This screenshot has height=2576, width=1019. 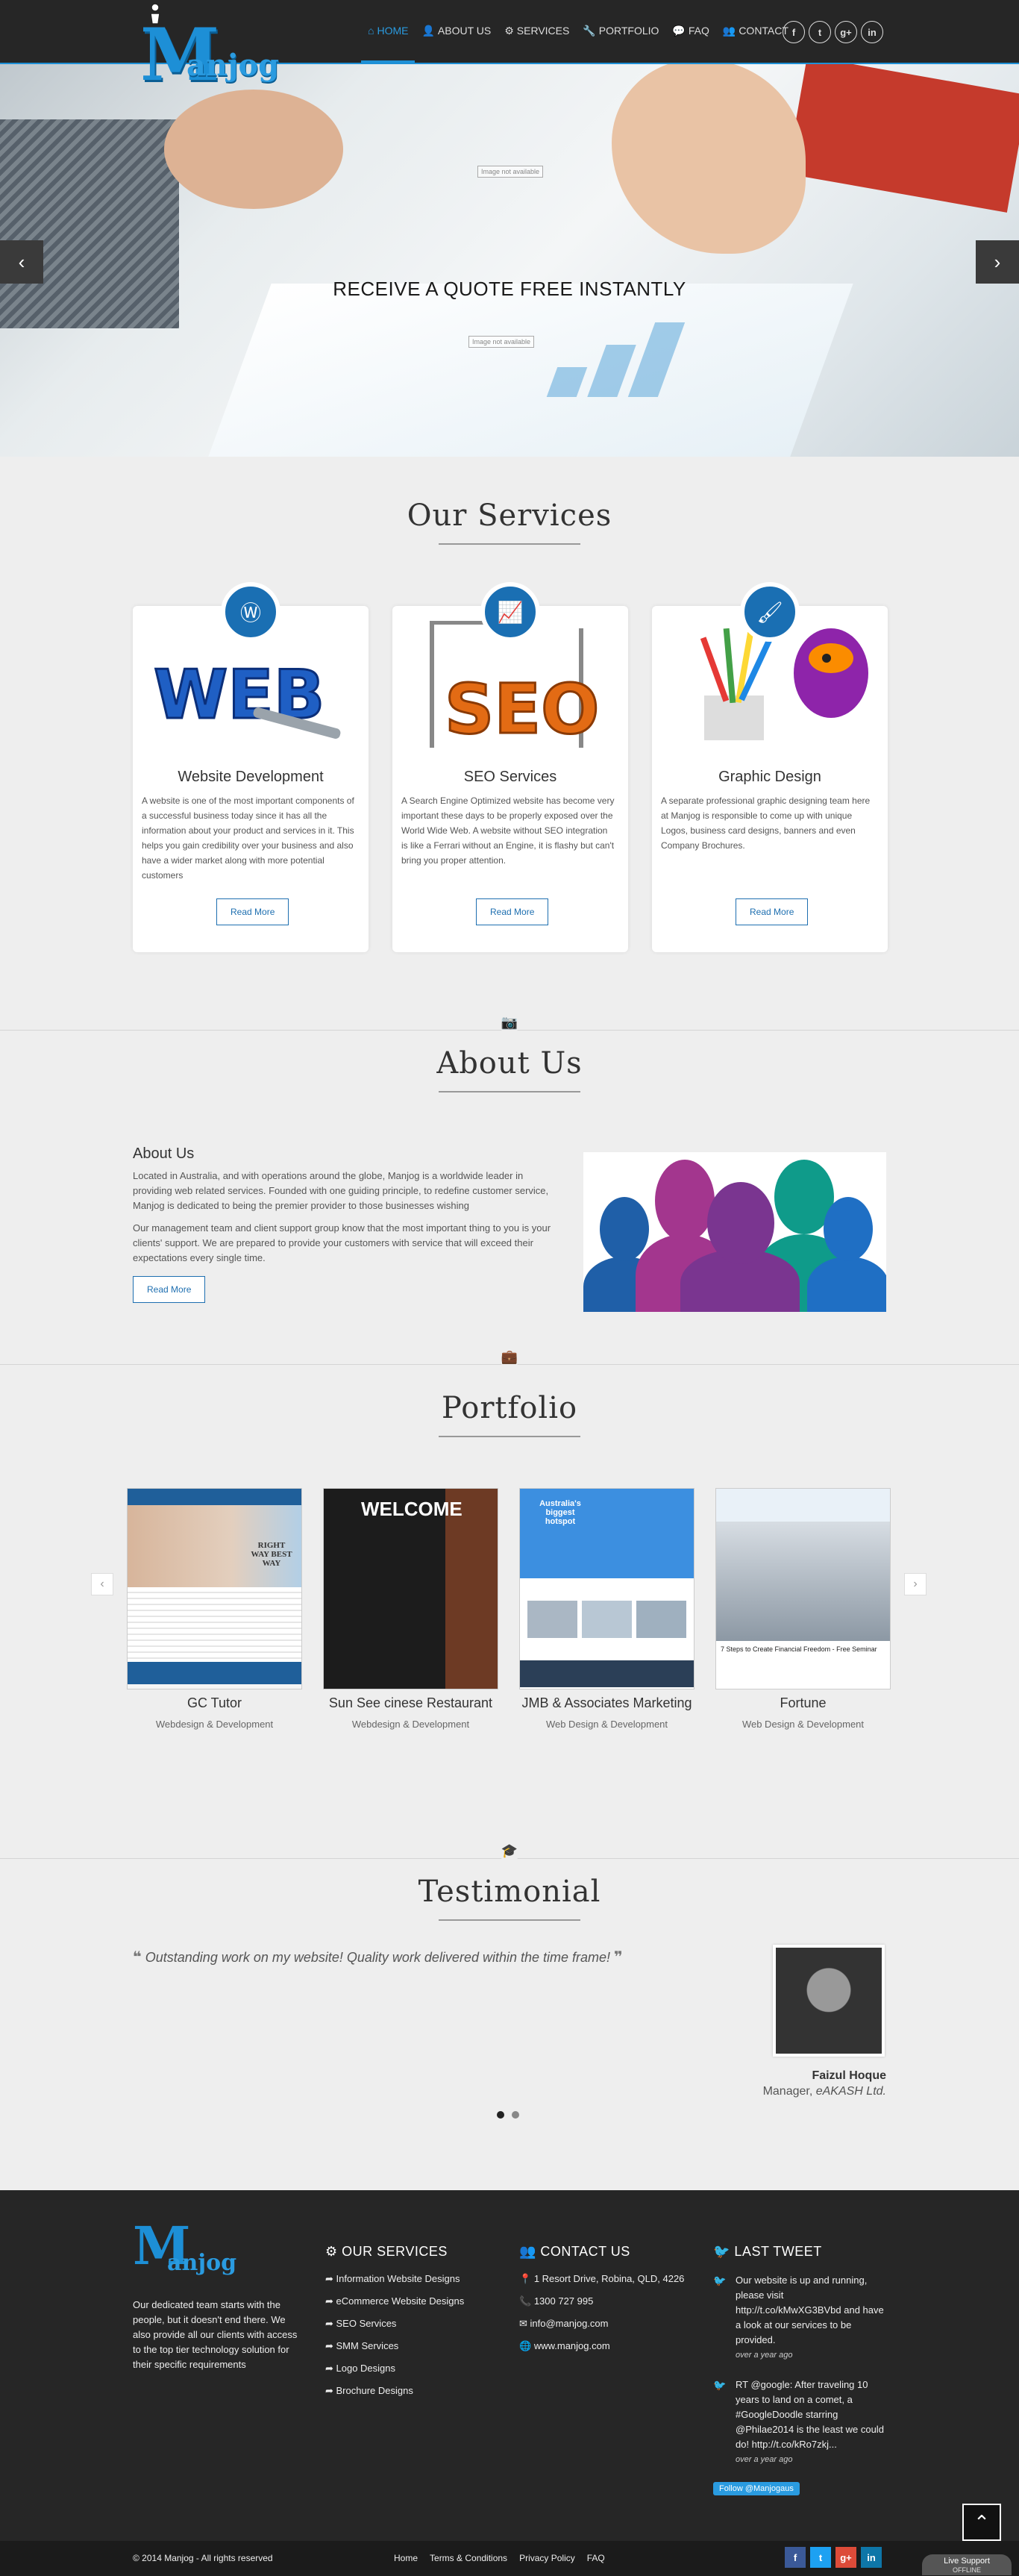 I want to click on section-title: About Us, so click(x=509, y=1063).